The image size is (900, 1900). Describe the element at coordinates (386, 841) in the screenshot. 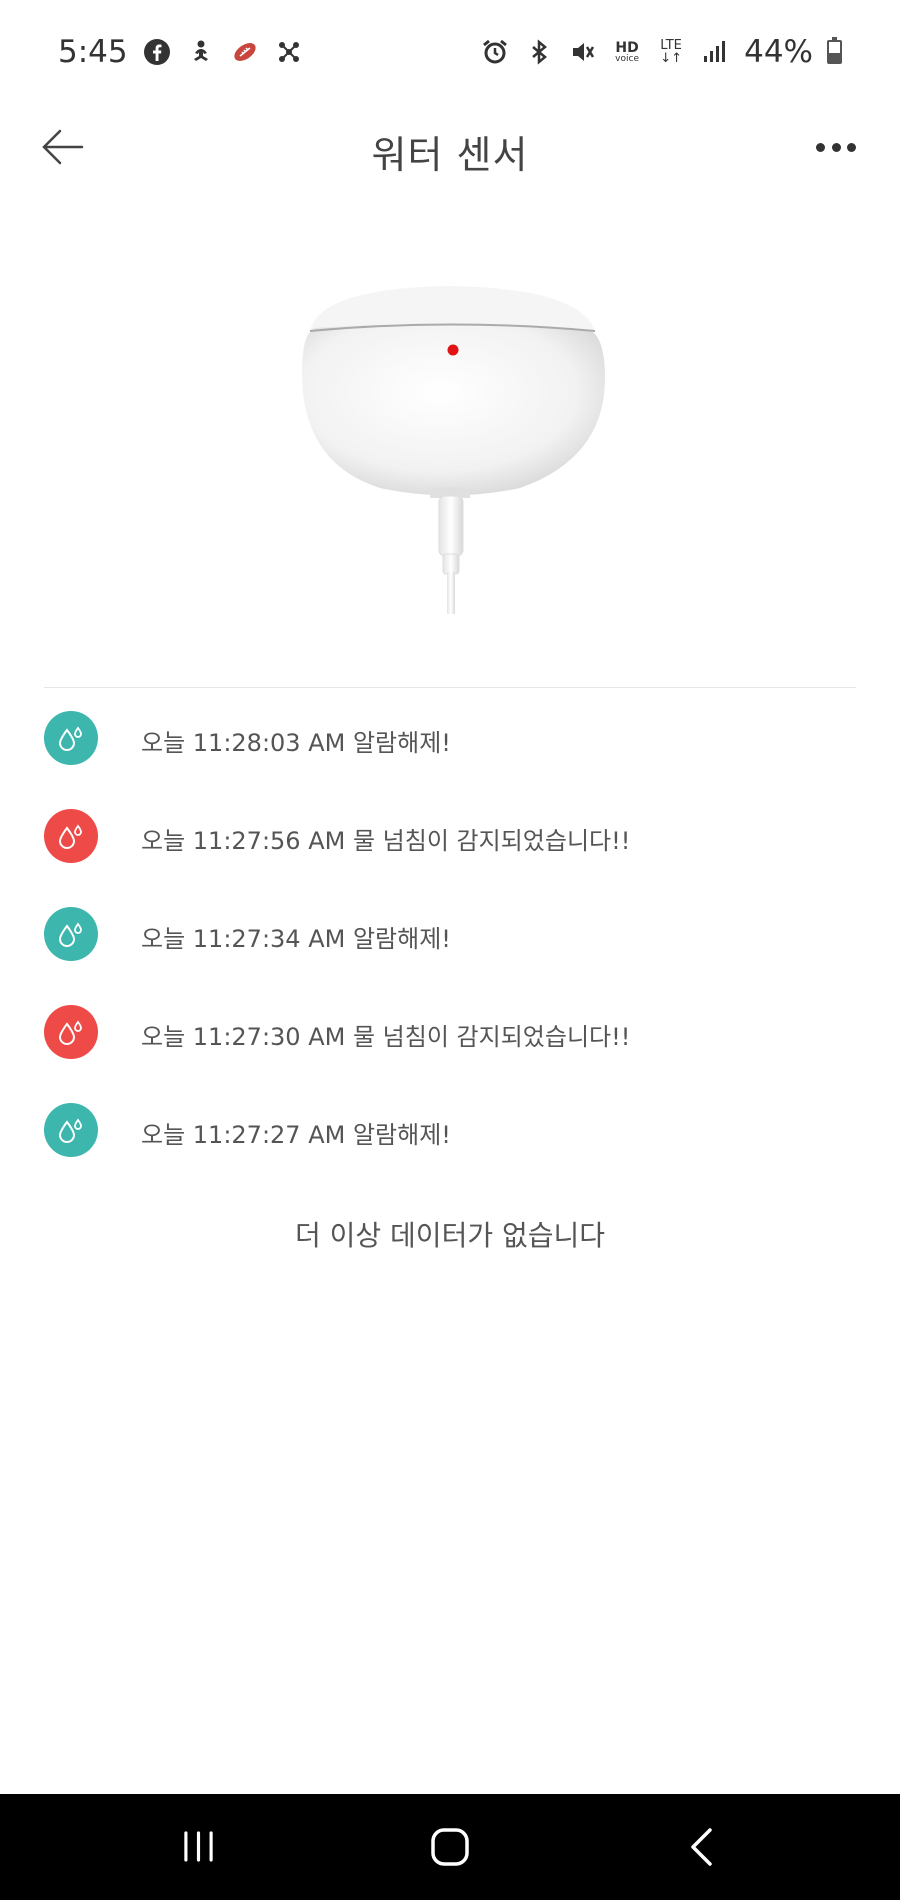

I see `history-text: 오늘 11:27:56 AM 물 넘침이 감지되었습니다!!` at that location.